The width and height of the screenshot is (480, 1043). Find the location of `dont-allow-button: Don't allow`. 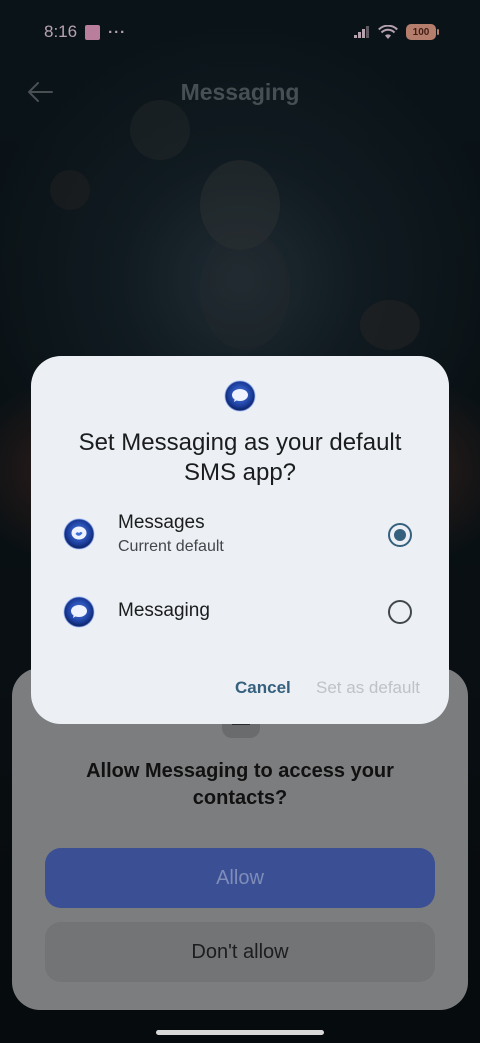

dont-allow-button: Don't allow is located at coordinates (240, 952).